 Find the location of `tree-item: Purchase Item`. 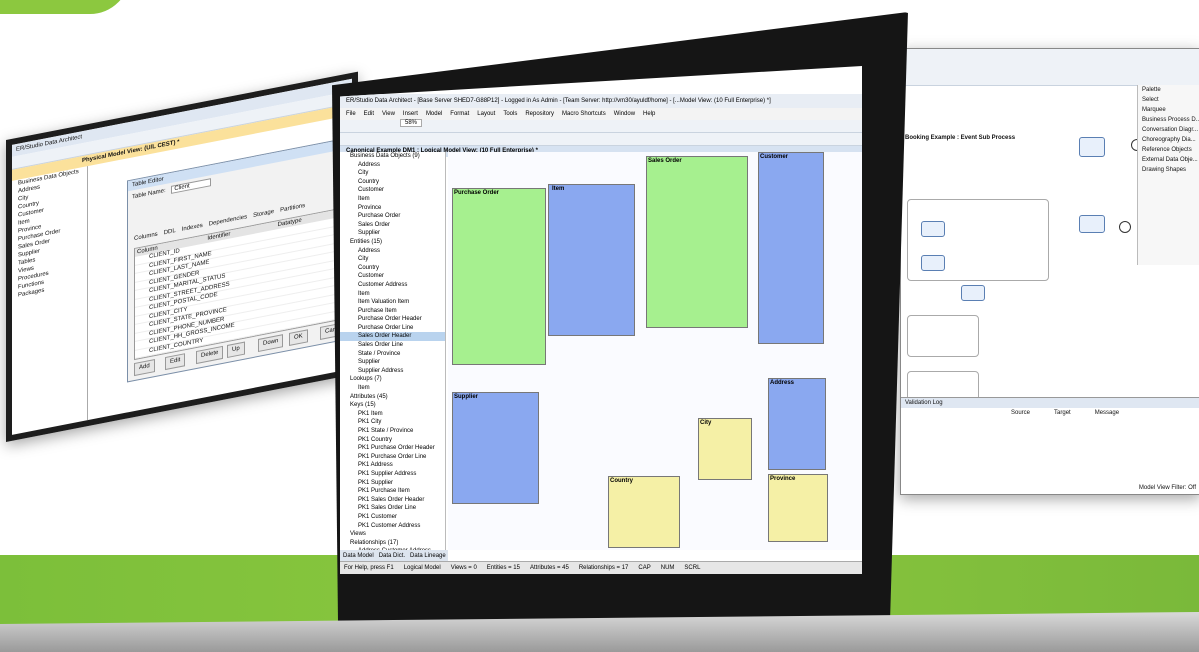

tree-item: Purchase Item is located at coordinates (392, 311).